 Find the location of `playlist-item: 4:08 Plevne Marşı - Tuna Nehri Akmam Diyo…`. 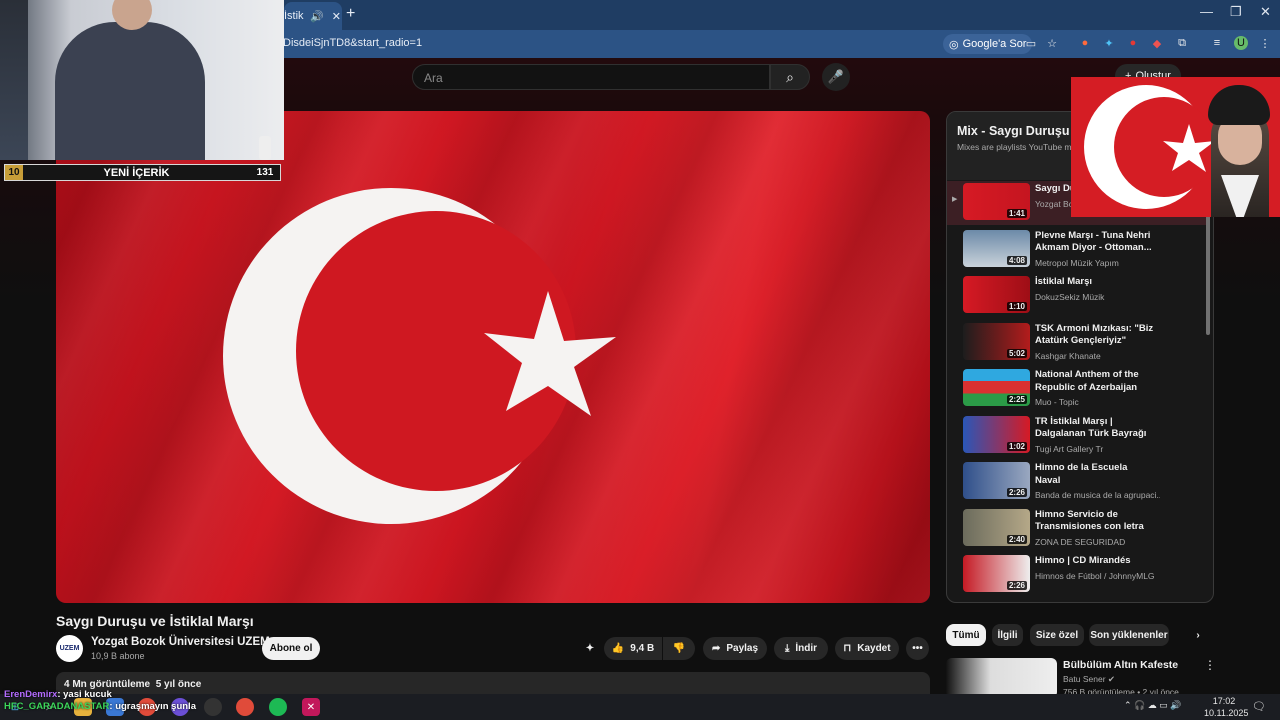

playlist-item: 4:08 Plevne Marşı - Tuna Nehri Akmam Diyo… is located at coordinates (1078, 250).